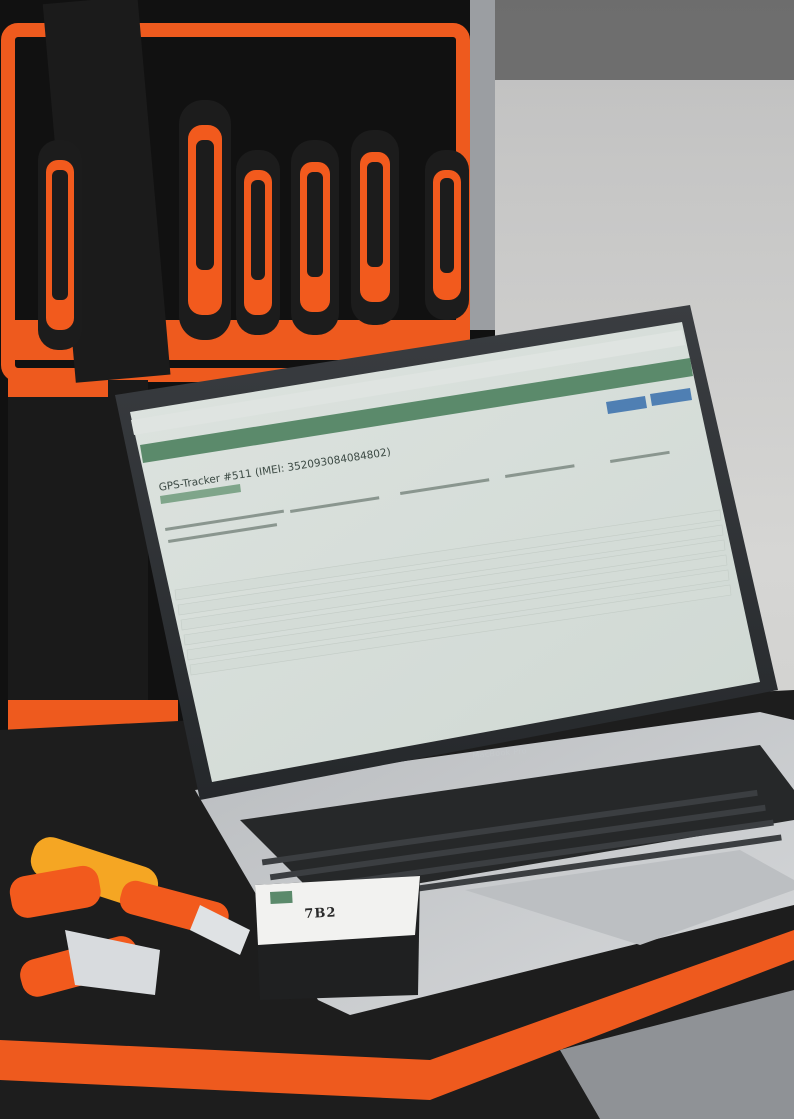 The height and width of the screenshot is (1119, 794). Describe the element at coordinates (482, 165) in the screenshot. I see `case-hinge-rail` at that location.